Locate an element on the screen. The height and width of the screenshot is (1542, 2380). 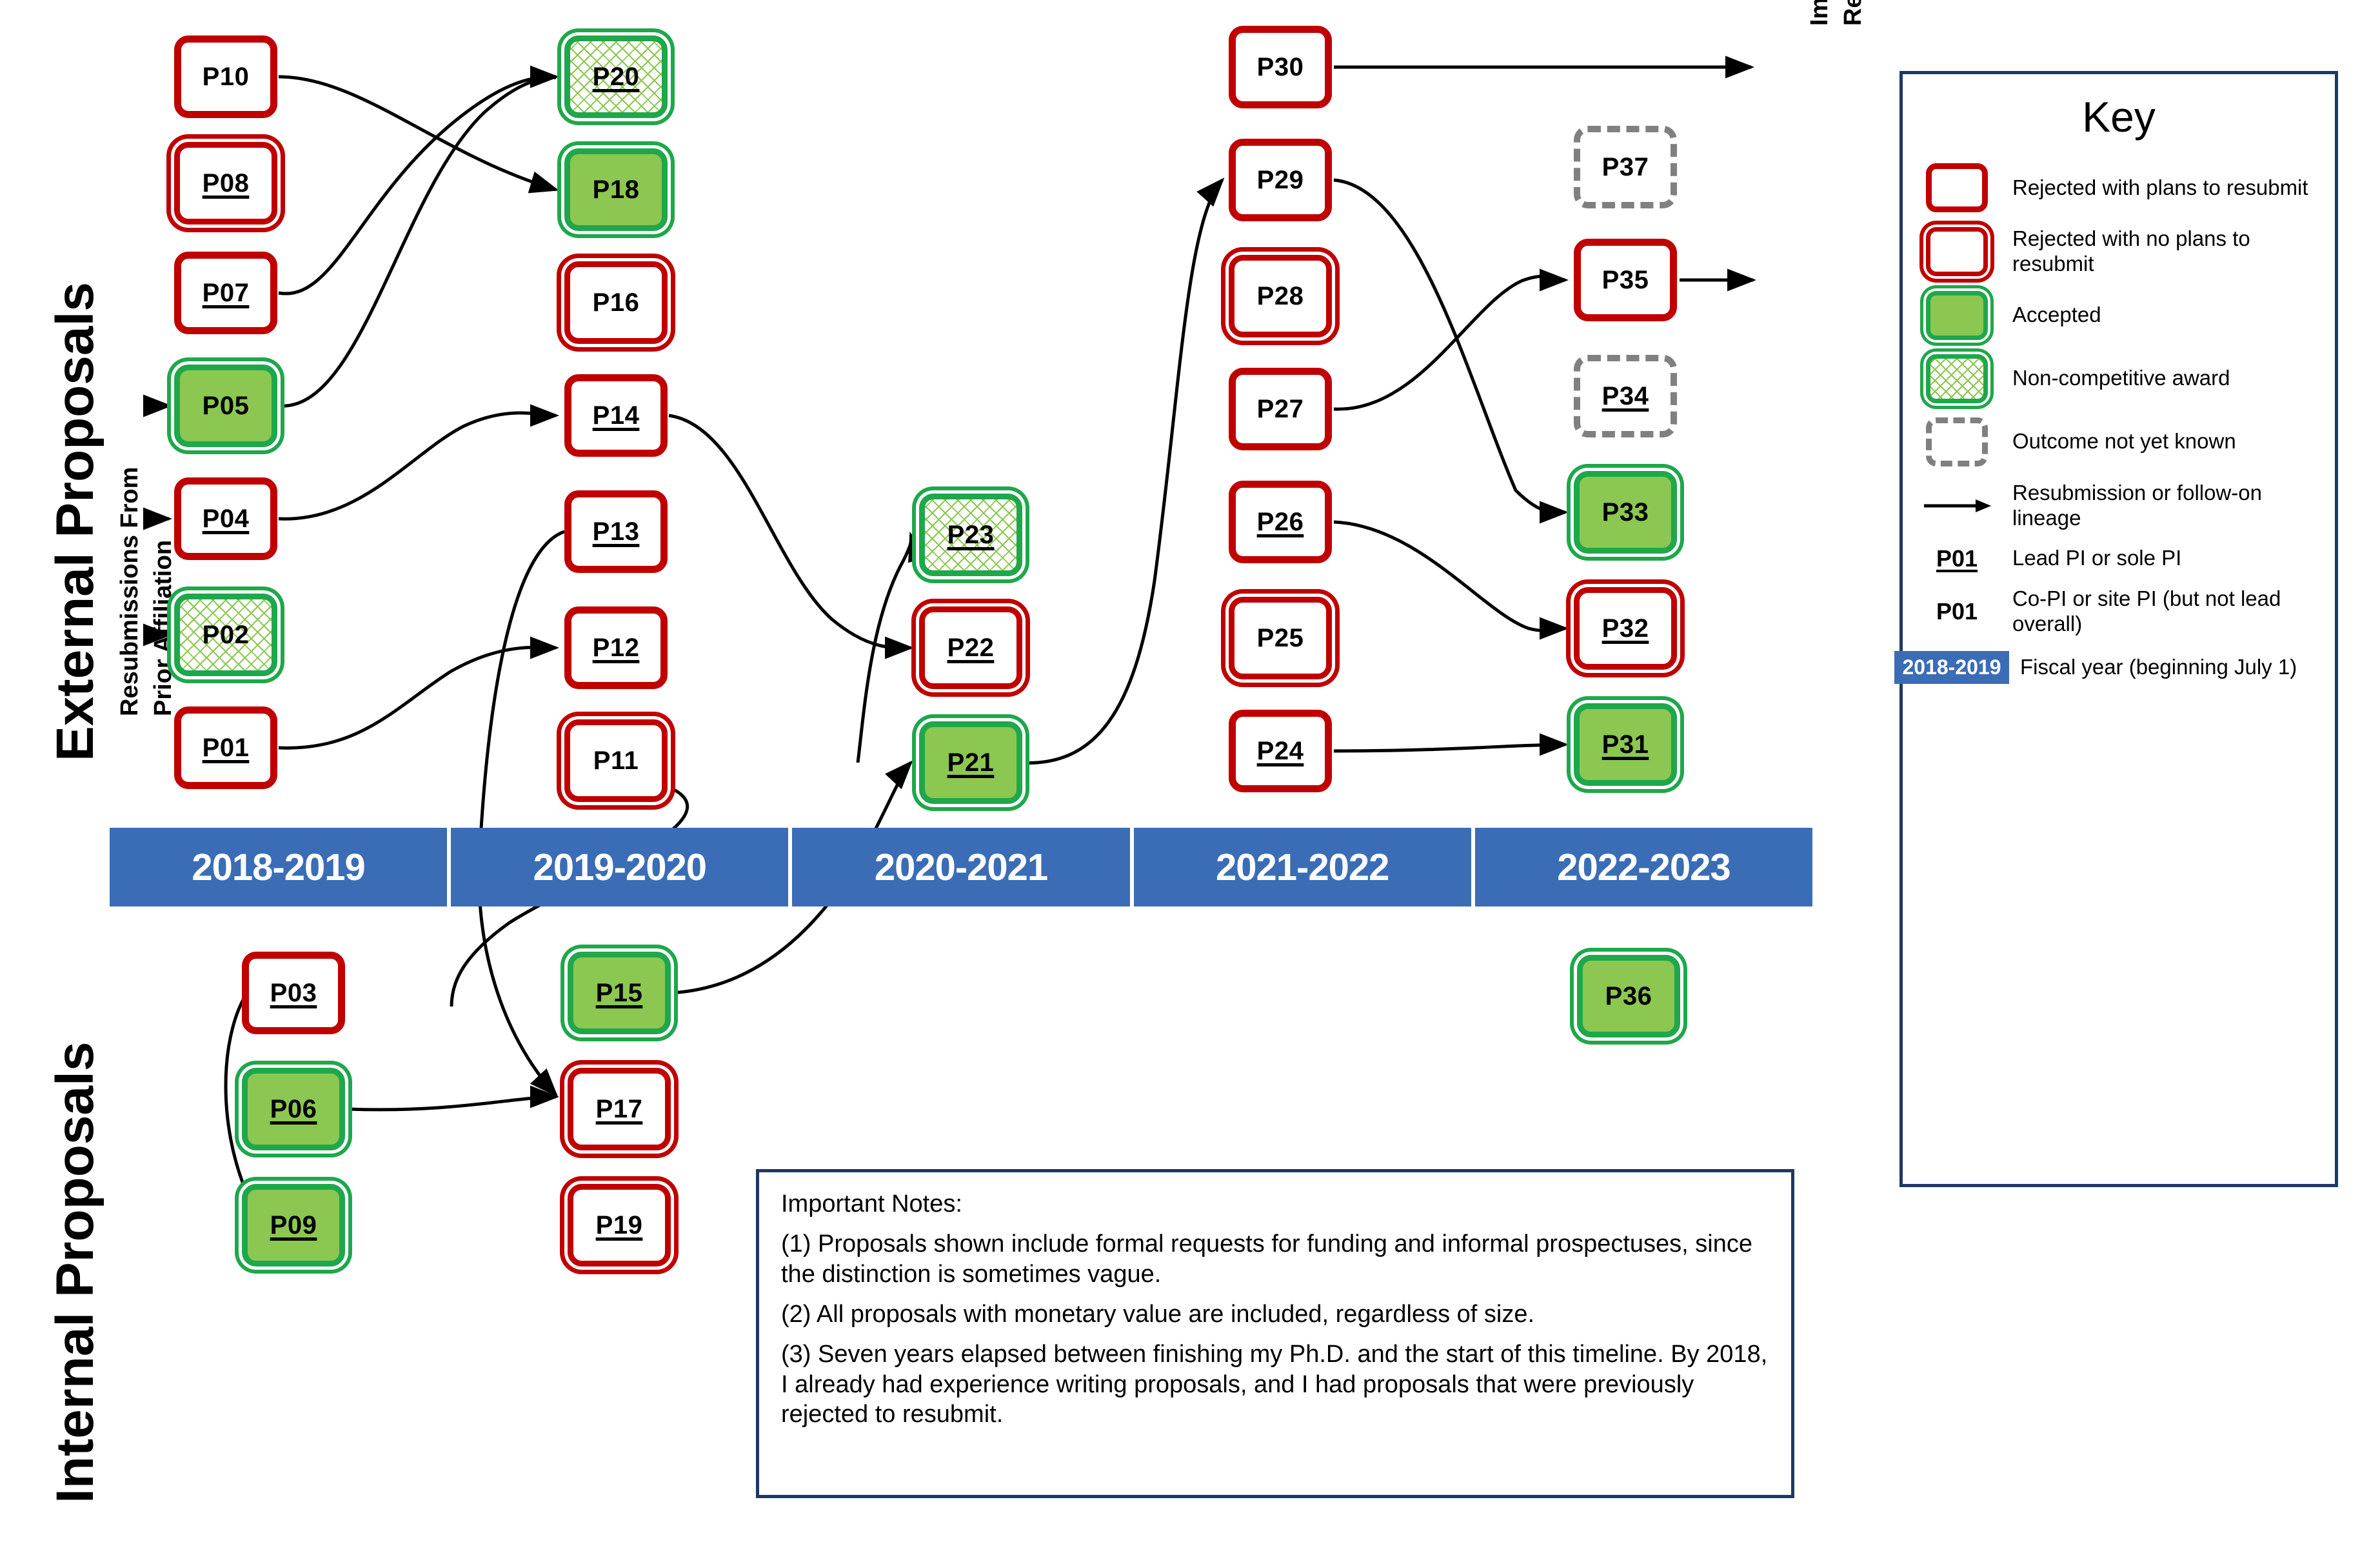
proposal-box-p07: P07 is located at coordinates (225, 293).